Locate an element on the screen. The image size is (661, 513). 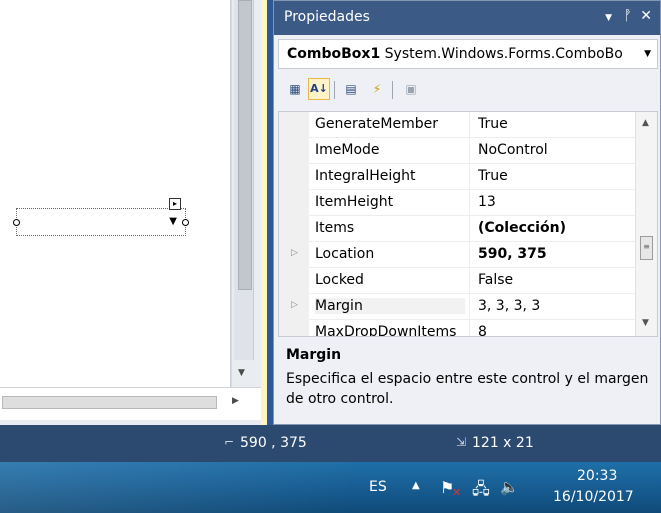
events-icon: ⚡ is located at coordinates (377, 89).